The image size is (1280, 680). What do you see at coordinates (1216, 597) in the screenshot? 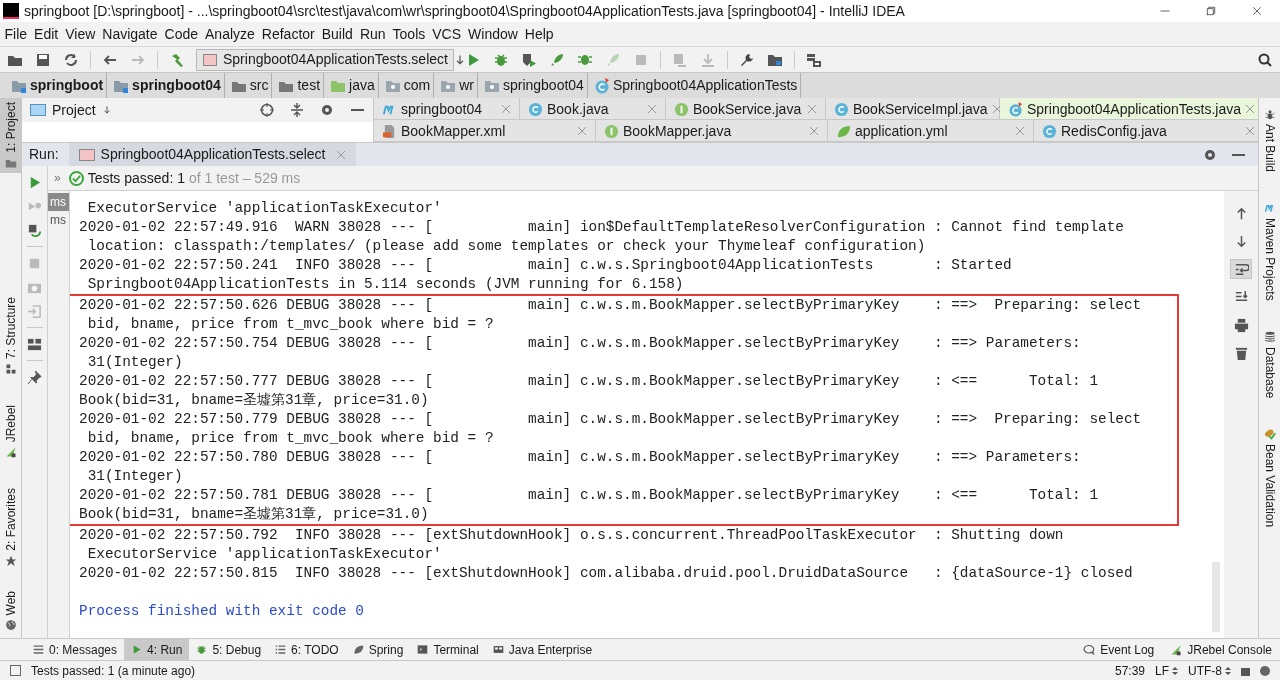
I see `scrollbar-thumb` at bounding box center [1216, 597].